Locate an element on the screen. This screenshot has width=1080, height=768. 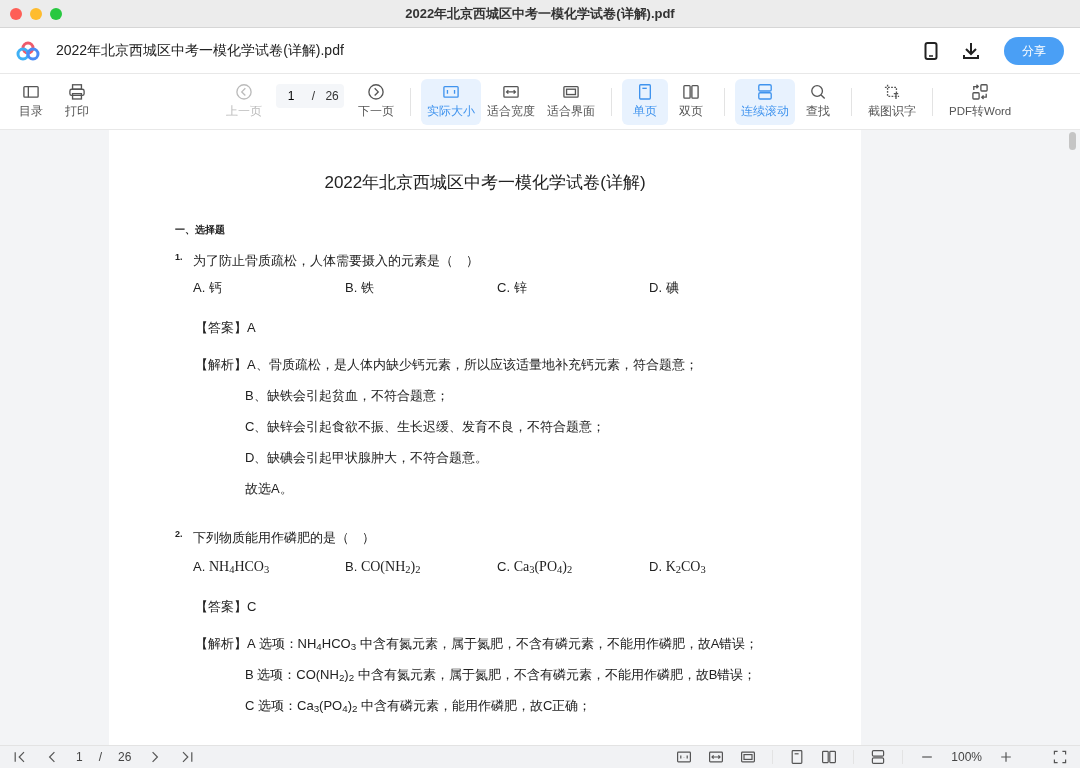
answer-option: D. 碘 is located at coordinates (725, 288).